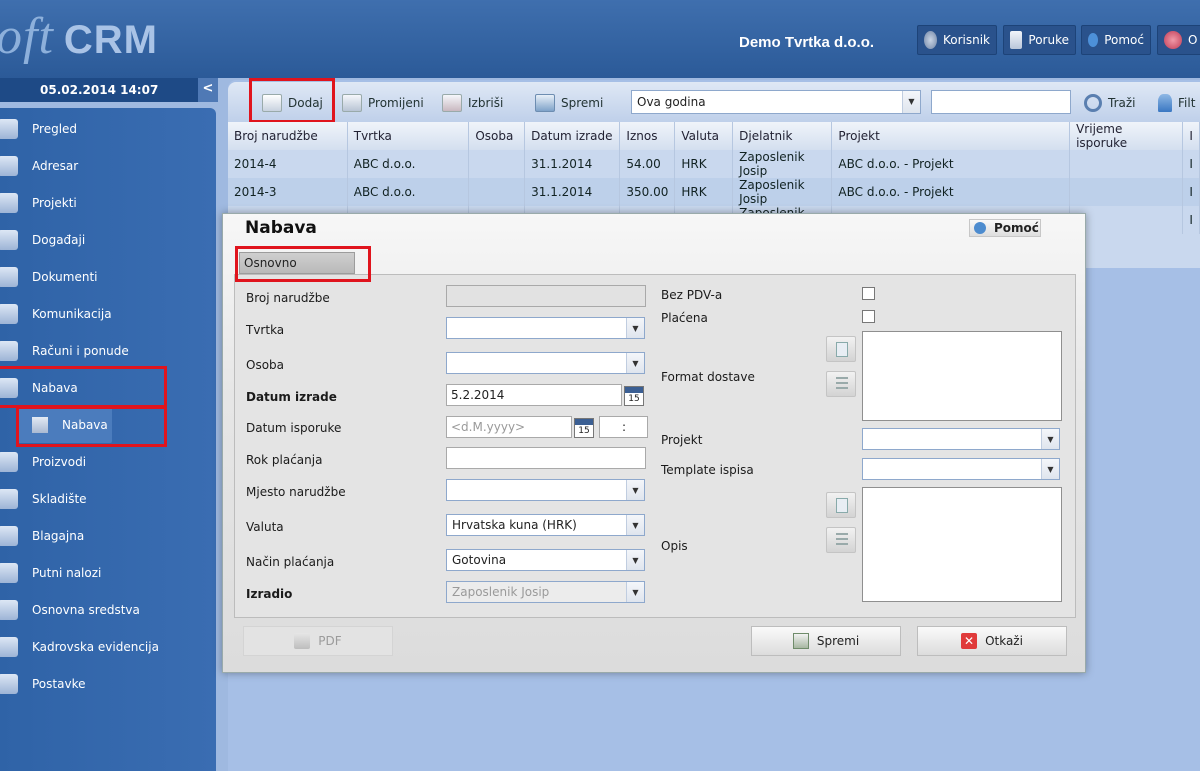 The image size is (1200, 771). I want to click on column-header: Vrijeme isporuke, so click(1126, 136).